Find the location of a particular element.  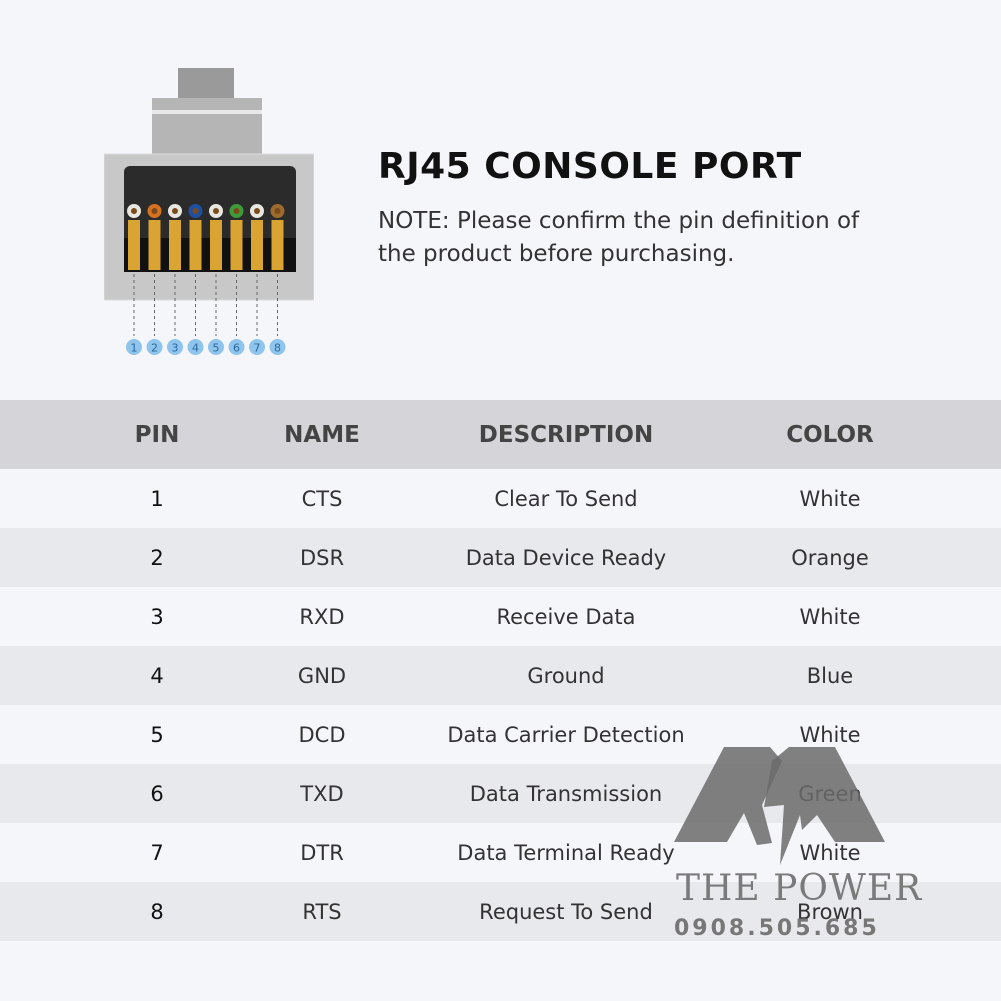

pin-cell: 2 is located at coordinates (157, 557).